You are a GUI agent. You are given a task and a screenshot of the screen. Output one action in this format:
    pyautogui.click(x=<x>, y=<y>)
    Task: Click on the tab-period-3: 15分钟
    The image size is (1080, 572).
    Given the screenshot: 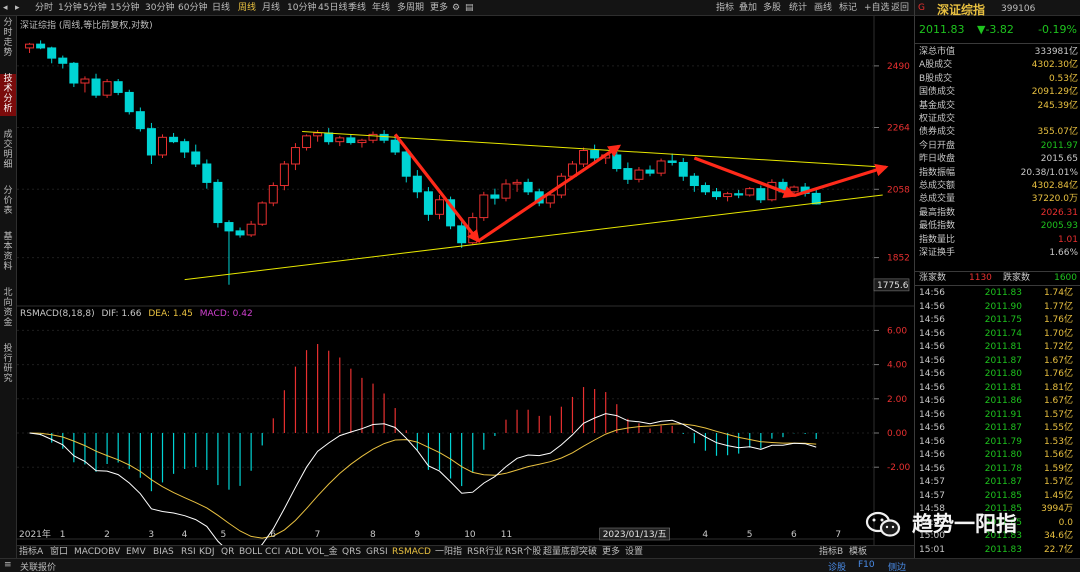 What is the action you would take?
    pyautogui.click(x=124, y=8)
    